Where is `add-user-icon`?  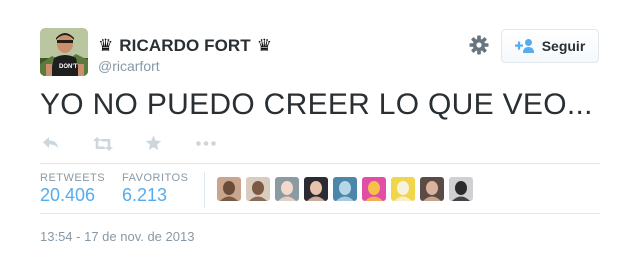 add-user-icon is located at coordinates (524, 46).